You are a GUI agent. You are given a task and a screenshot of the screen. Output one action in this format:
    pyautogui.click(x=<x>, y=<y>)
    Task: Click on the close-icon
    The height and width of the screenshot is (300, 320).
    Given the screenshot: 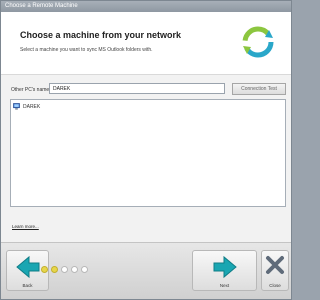 What is the action you would take?
    pyautogui.click(x=275, y=265)
    